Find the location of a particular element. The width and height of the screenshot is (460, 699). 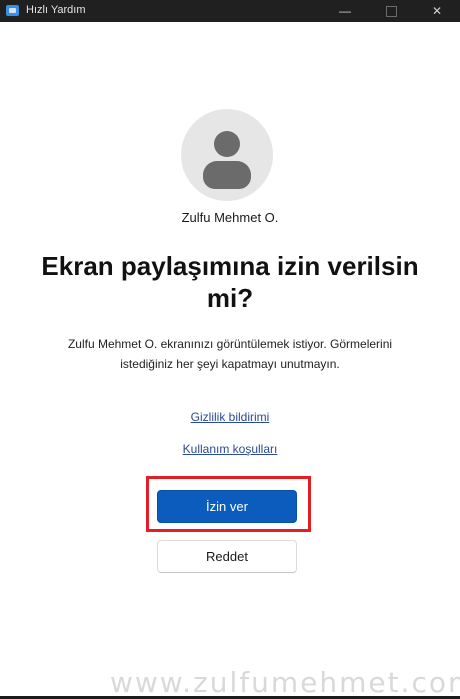

close-icon: ✕ is located at coordinates (437, 11).